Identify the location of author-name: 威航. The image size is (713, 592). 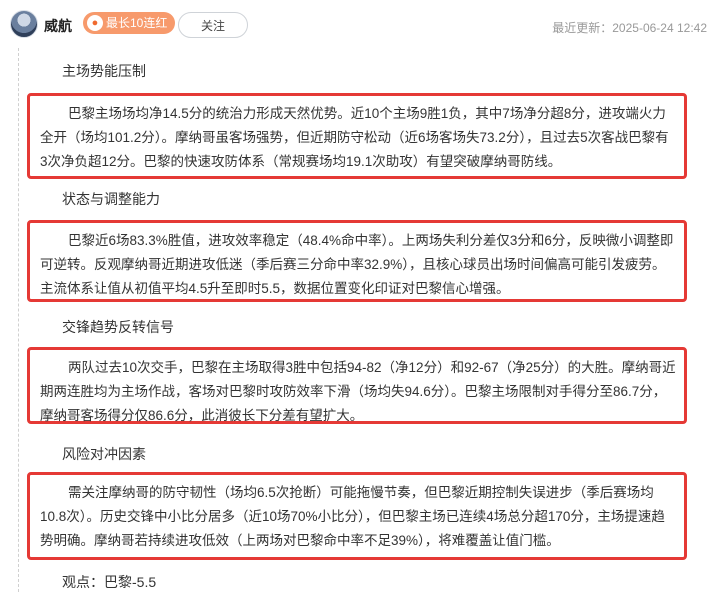
(58, 26).